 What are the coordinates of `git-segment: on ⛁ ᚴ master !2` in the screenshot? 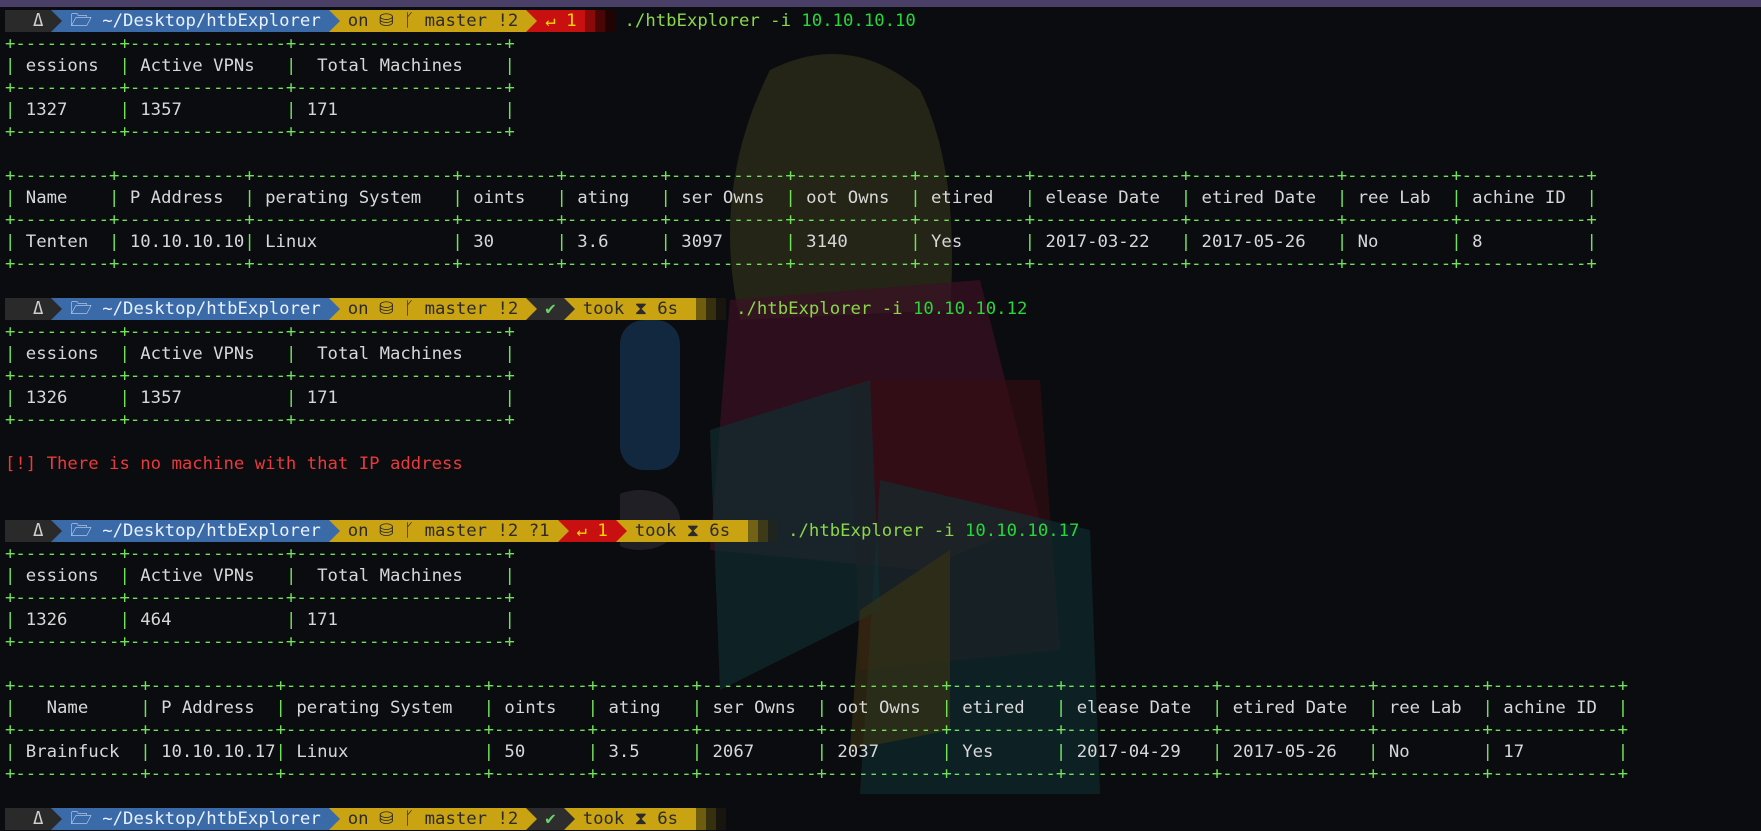 It's located at (433, 819).